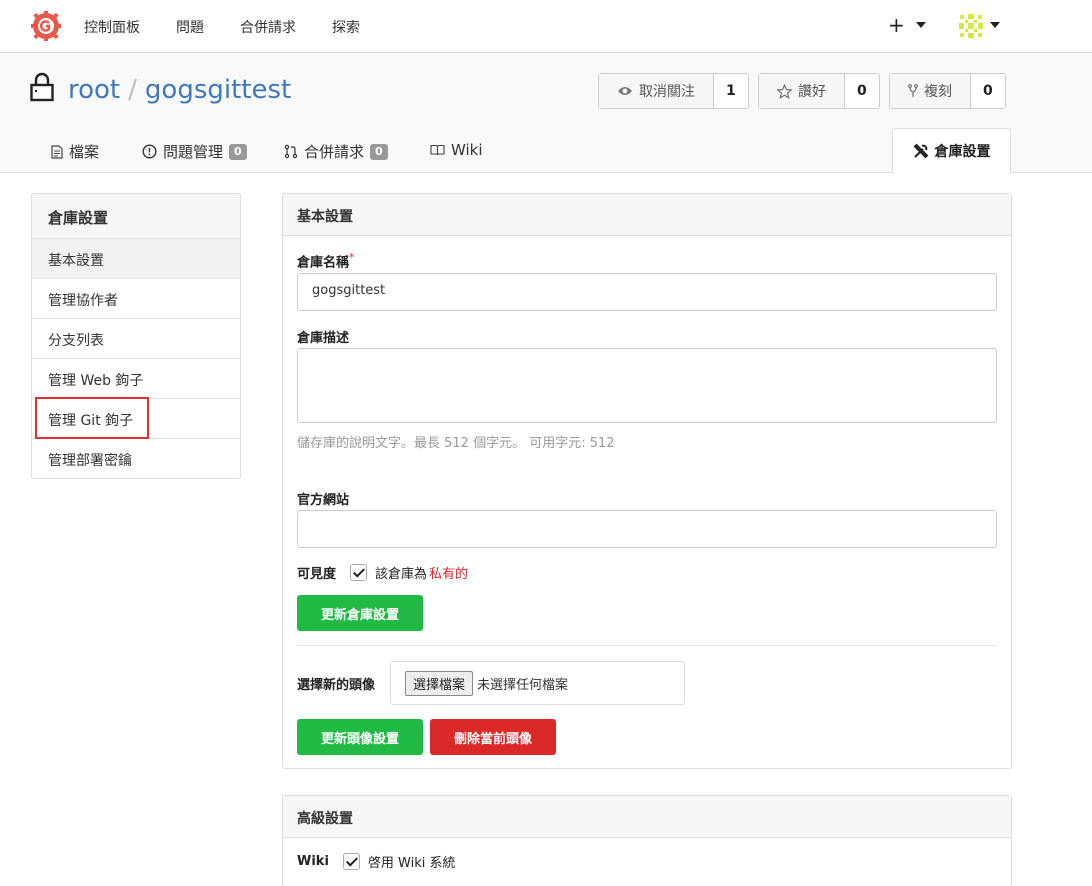  I want to click on tab-pull-requests: 合併請求 0, so click(336, 151).